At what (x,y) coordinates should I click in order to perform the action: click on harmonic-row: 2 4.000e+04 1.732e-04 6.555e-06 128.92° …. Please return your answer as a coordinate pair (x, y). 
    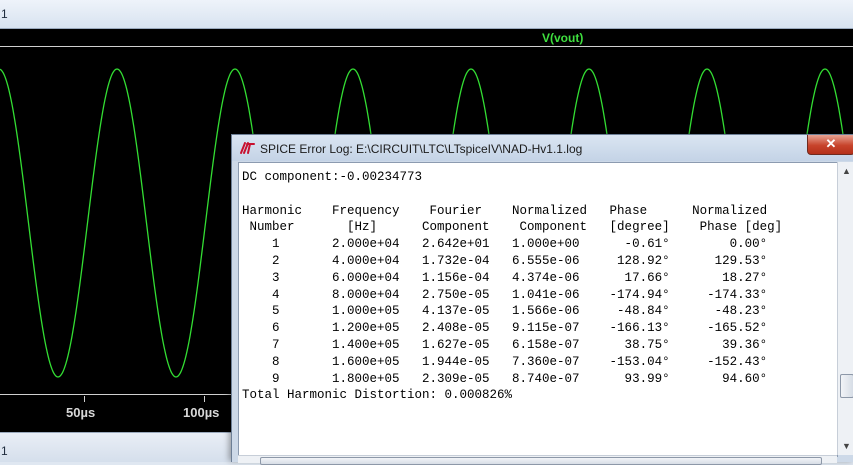
    Looking at the image, I should click on (505, 260).